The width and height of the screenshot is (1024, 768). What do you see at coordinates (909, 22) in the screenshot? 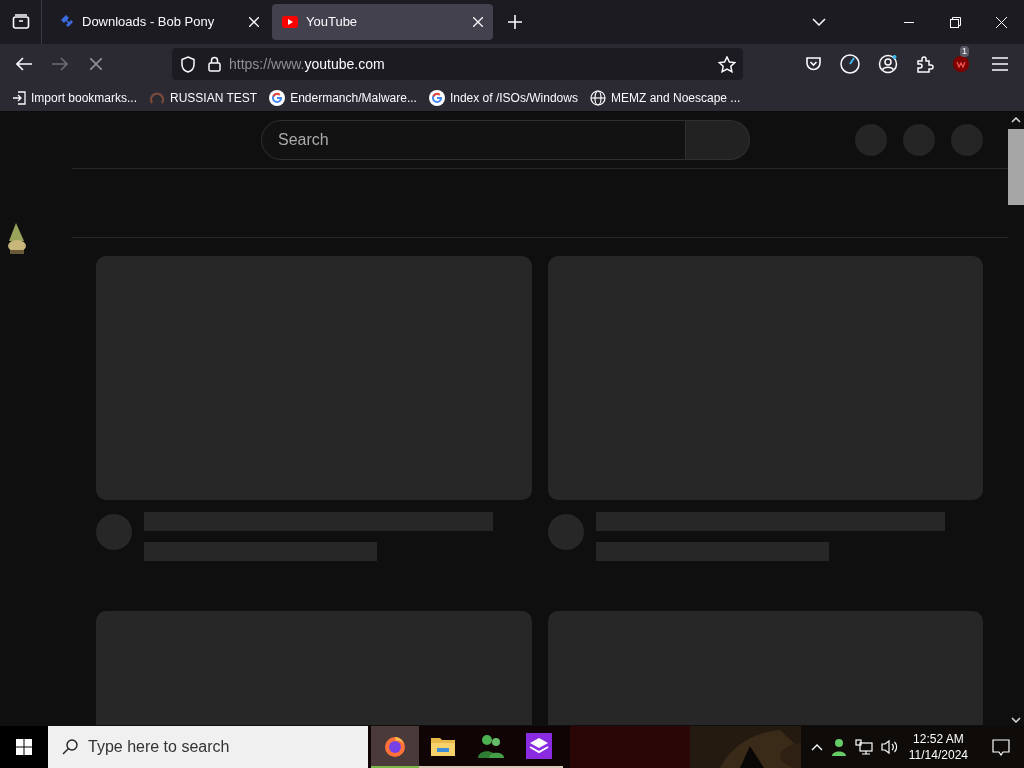
I see `minimize-icon` at bounding box center [909, 22].